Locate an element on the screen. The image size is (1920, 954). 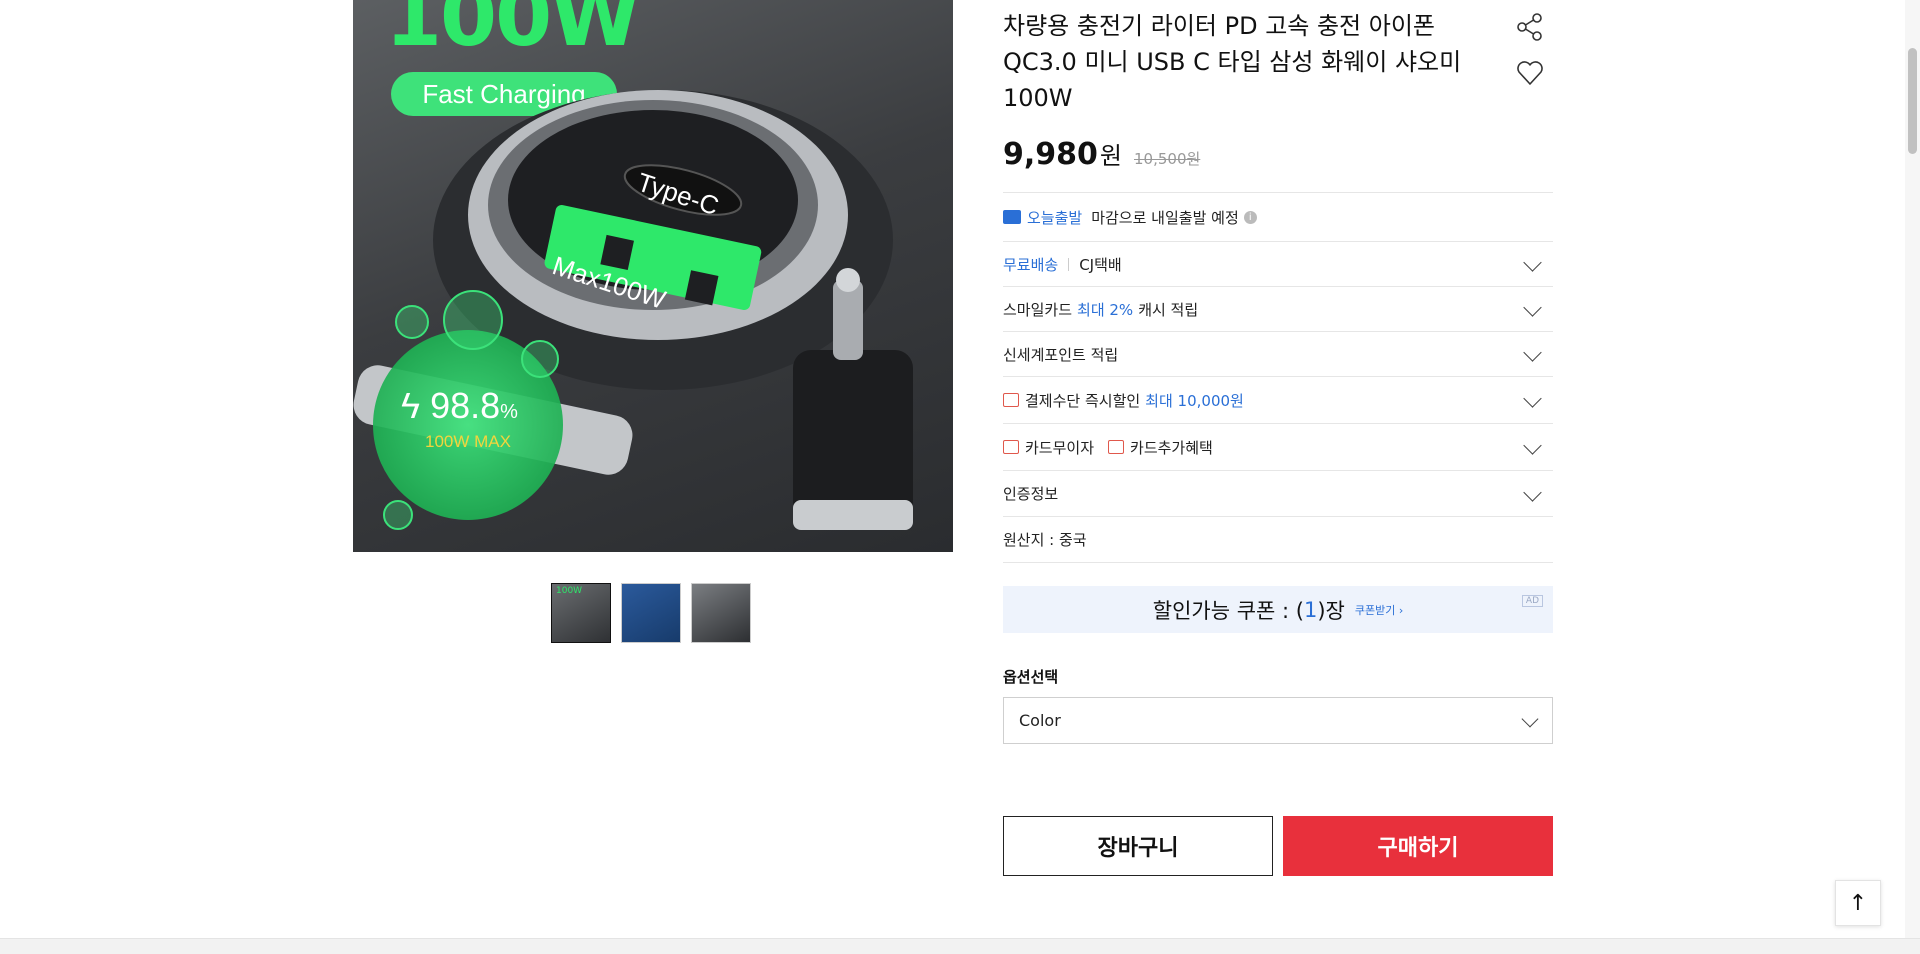
option-selected-value: Color is located at coordinates (1040, 720).